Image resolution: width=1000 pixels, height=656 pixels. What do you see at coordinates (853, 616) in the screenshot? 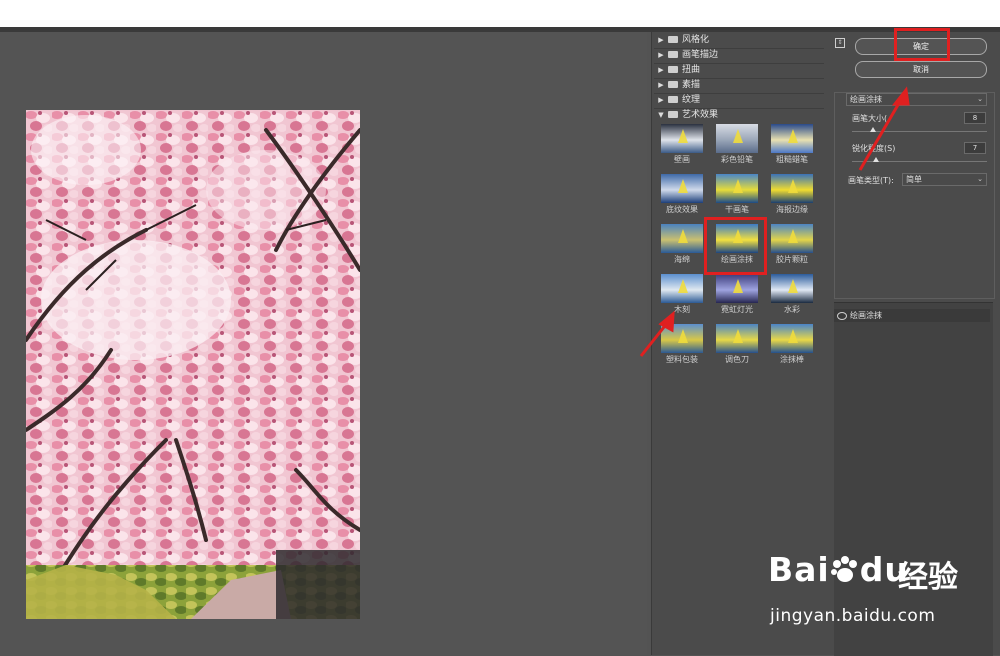
I see `watermark-url: jingyan.baidu.com` at bounding box center [853, 616].